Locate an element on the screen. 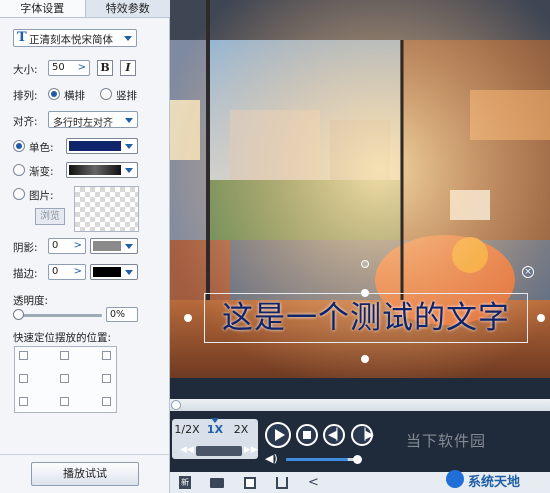 This screenshot has height=493, width=550. pos-middle-left is located at coordinates (23, 378).